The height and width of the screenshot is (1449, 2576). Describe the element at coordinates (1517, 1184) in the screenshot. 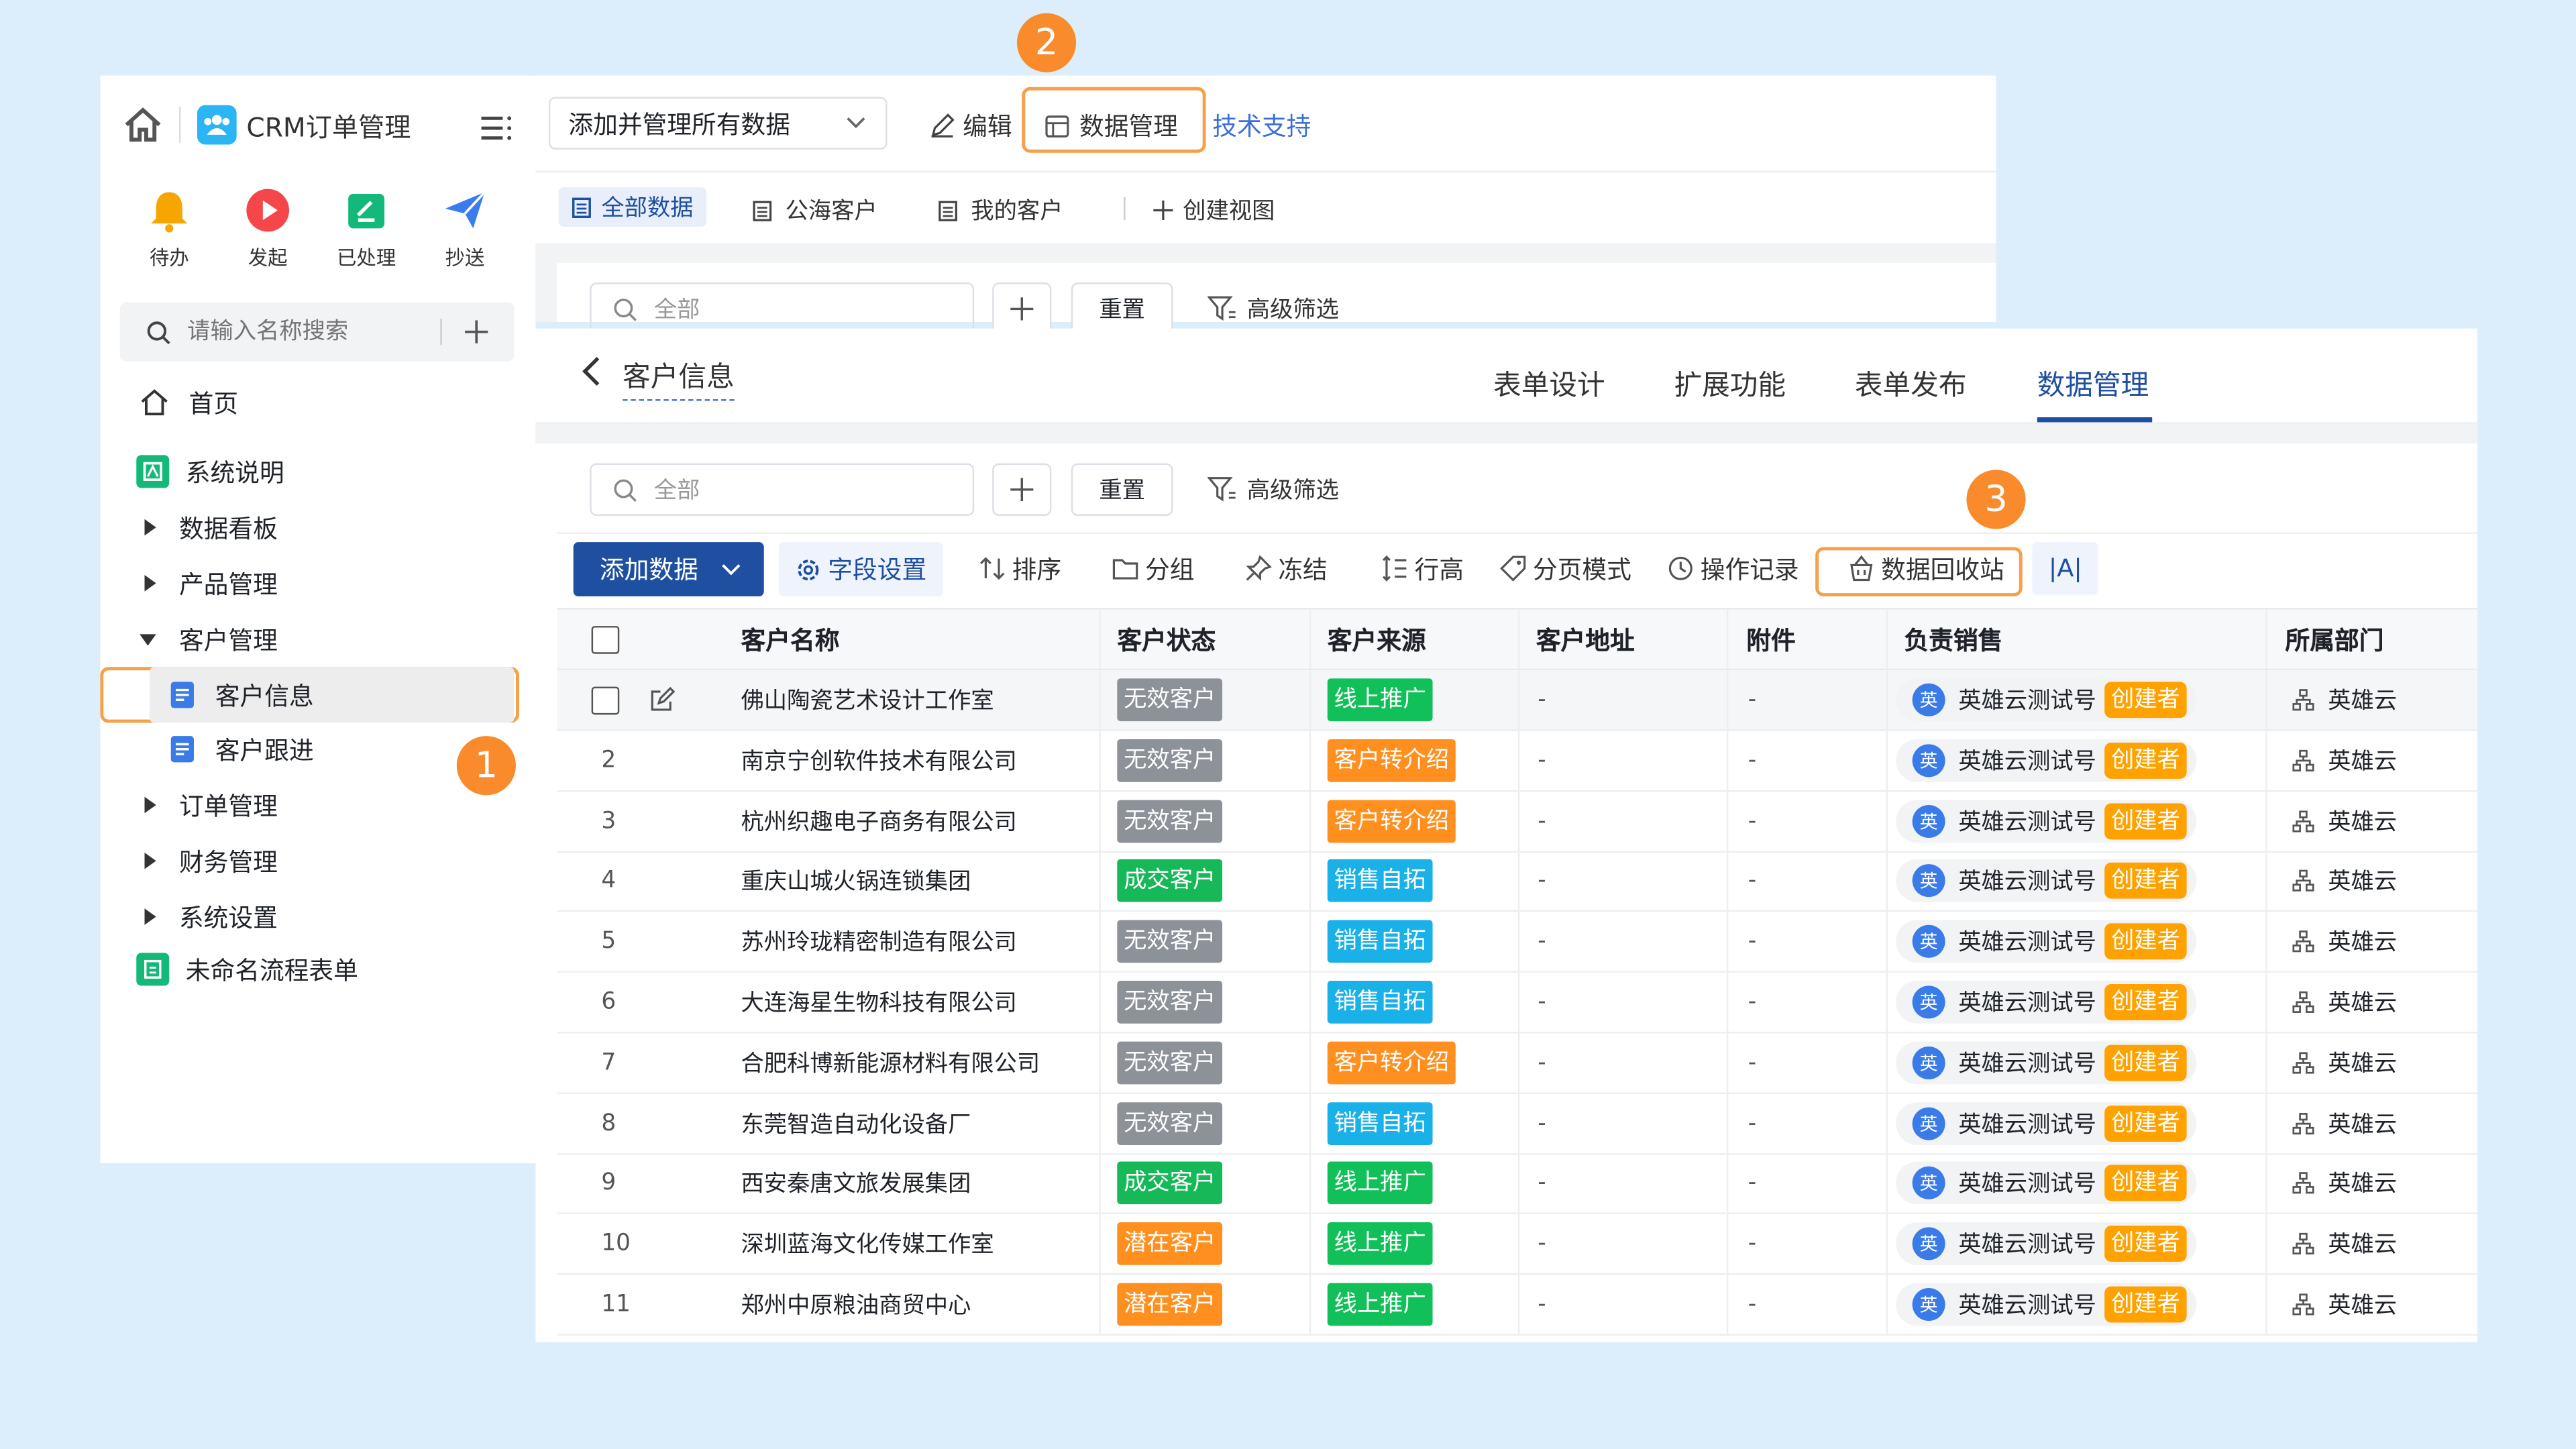

I see `table-row: 9 西安秦唐文旅发展集团 成交客户 线上推广 - - 英英雄云测试号 创建者 英雄云` at that location.